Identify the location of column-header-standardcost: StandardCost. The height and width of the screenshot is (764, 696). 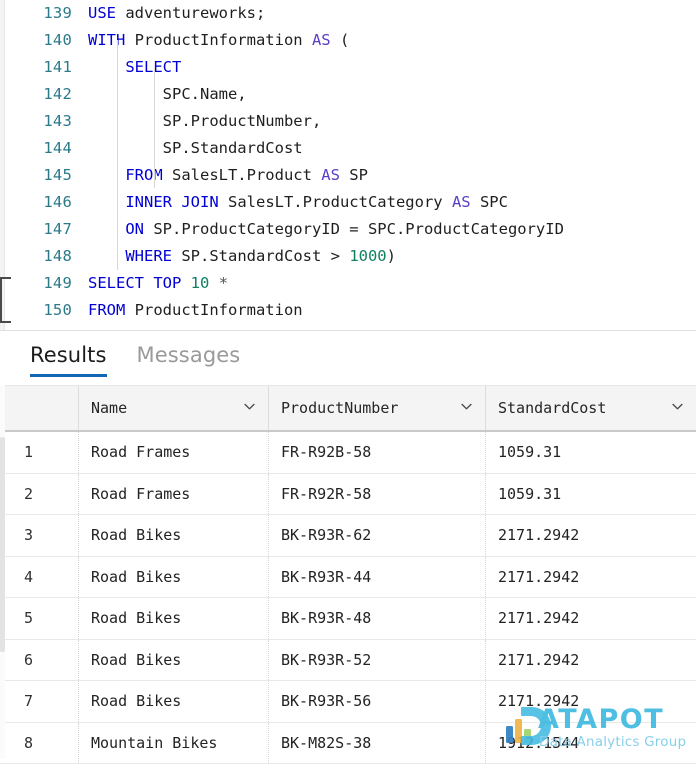
(590, 408).